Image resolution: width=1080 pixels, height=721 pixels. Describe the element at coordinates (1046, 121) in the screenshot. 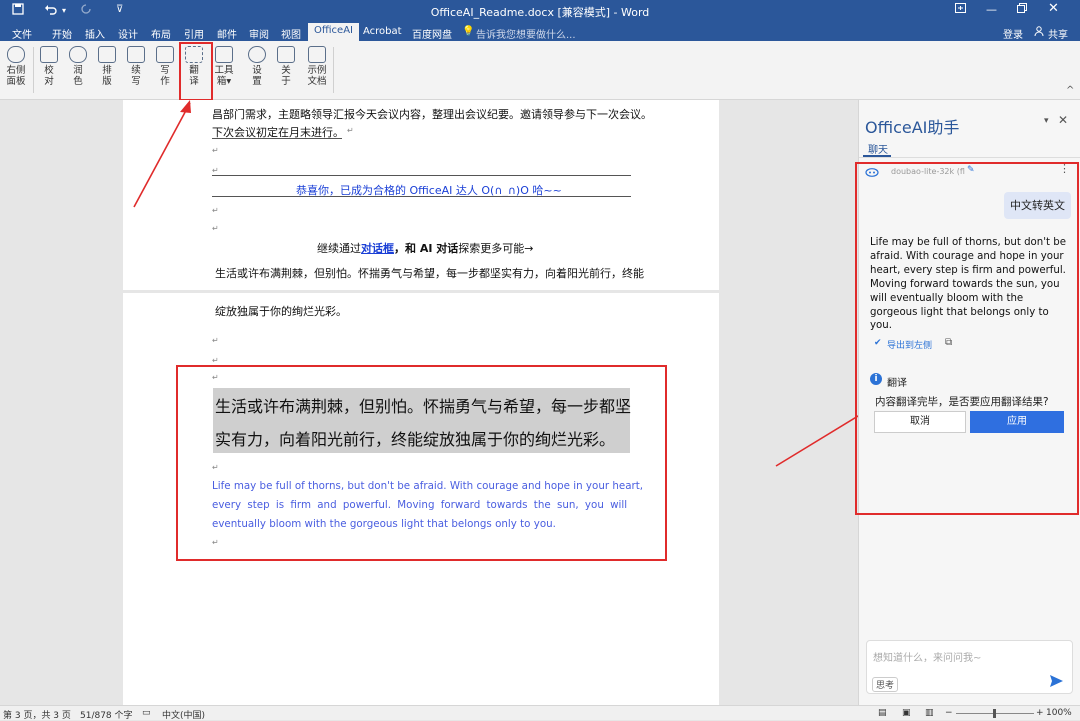

I see `panel-dropdown-icon: ▾` at that location.